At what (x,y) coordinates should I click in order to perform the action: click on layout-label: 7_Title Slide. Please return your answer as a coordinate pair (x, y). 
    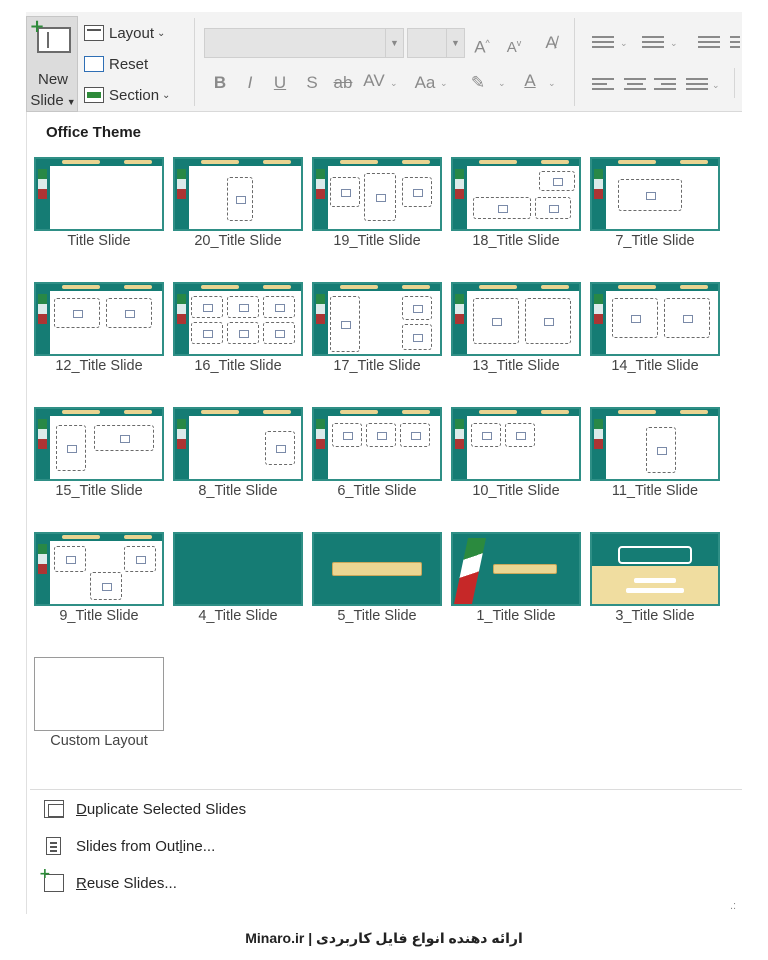
    Looking at the image, I should click on (655, 241).